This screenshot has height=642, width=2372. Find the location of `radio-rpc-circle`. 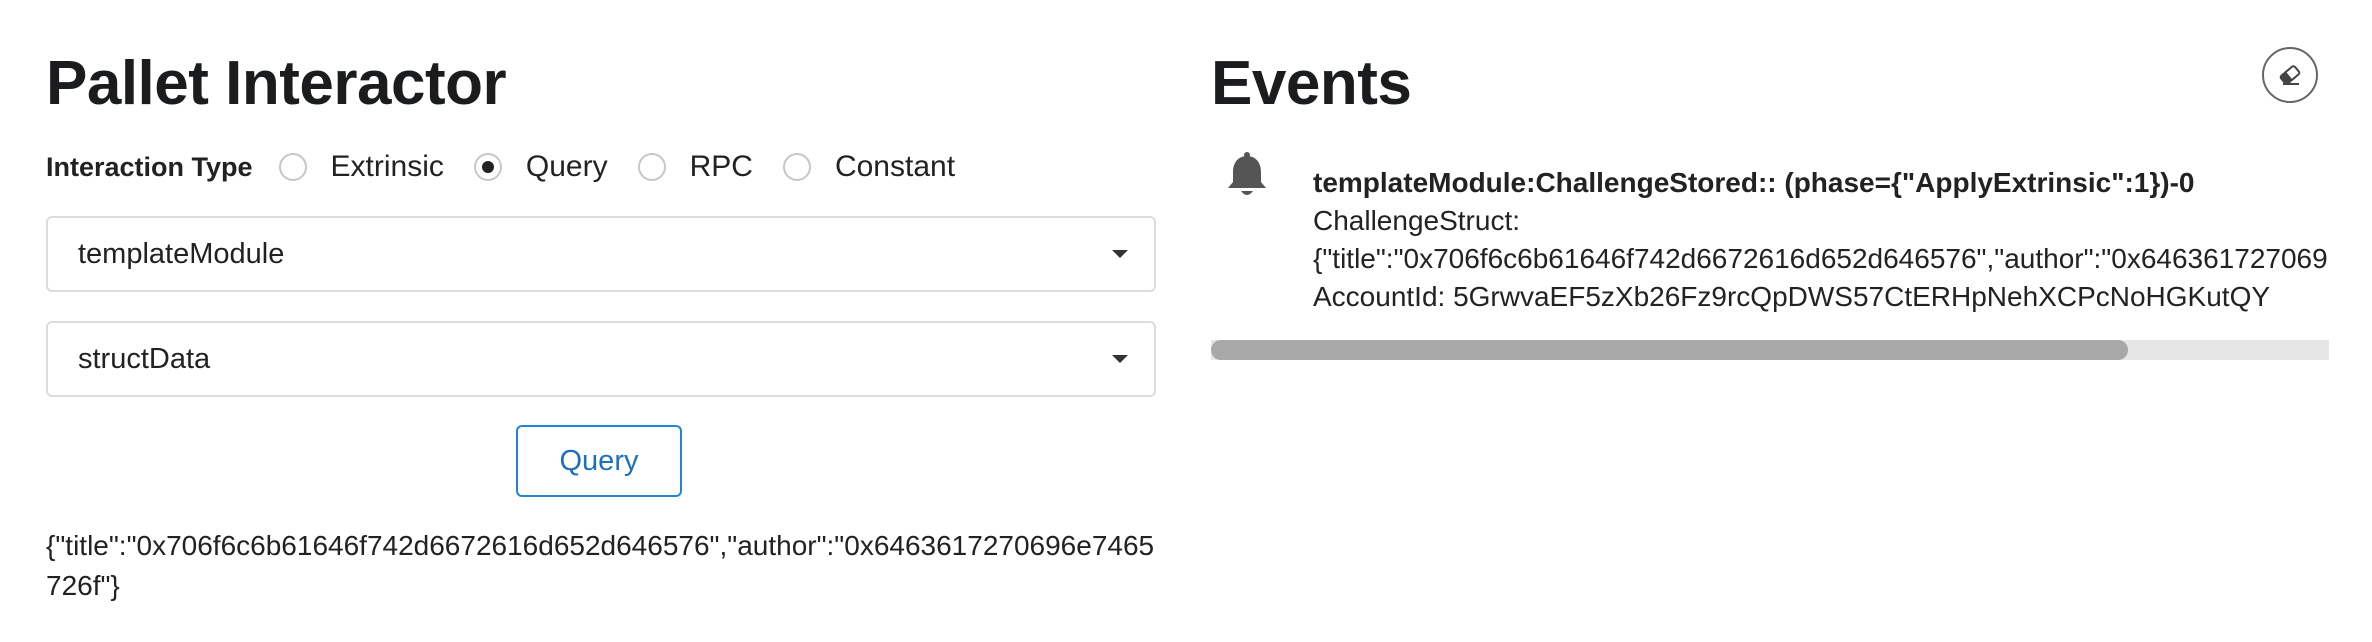

radio-rpc-circle is located at coordinates (651, 167).